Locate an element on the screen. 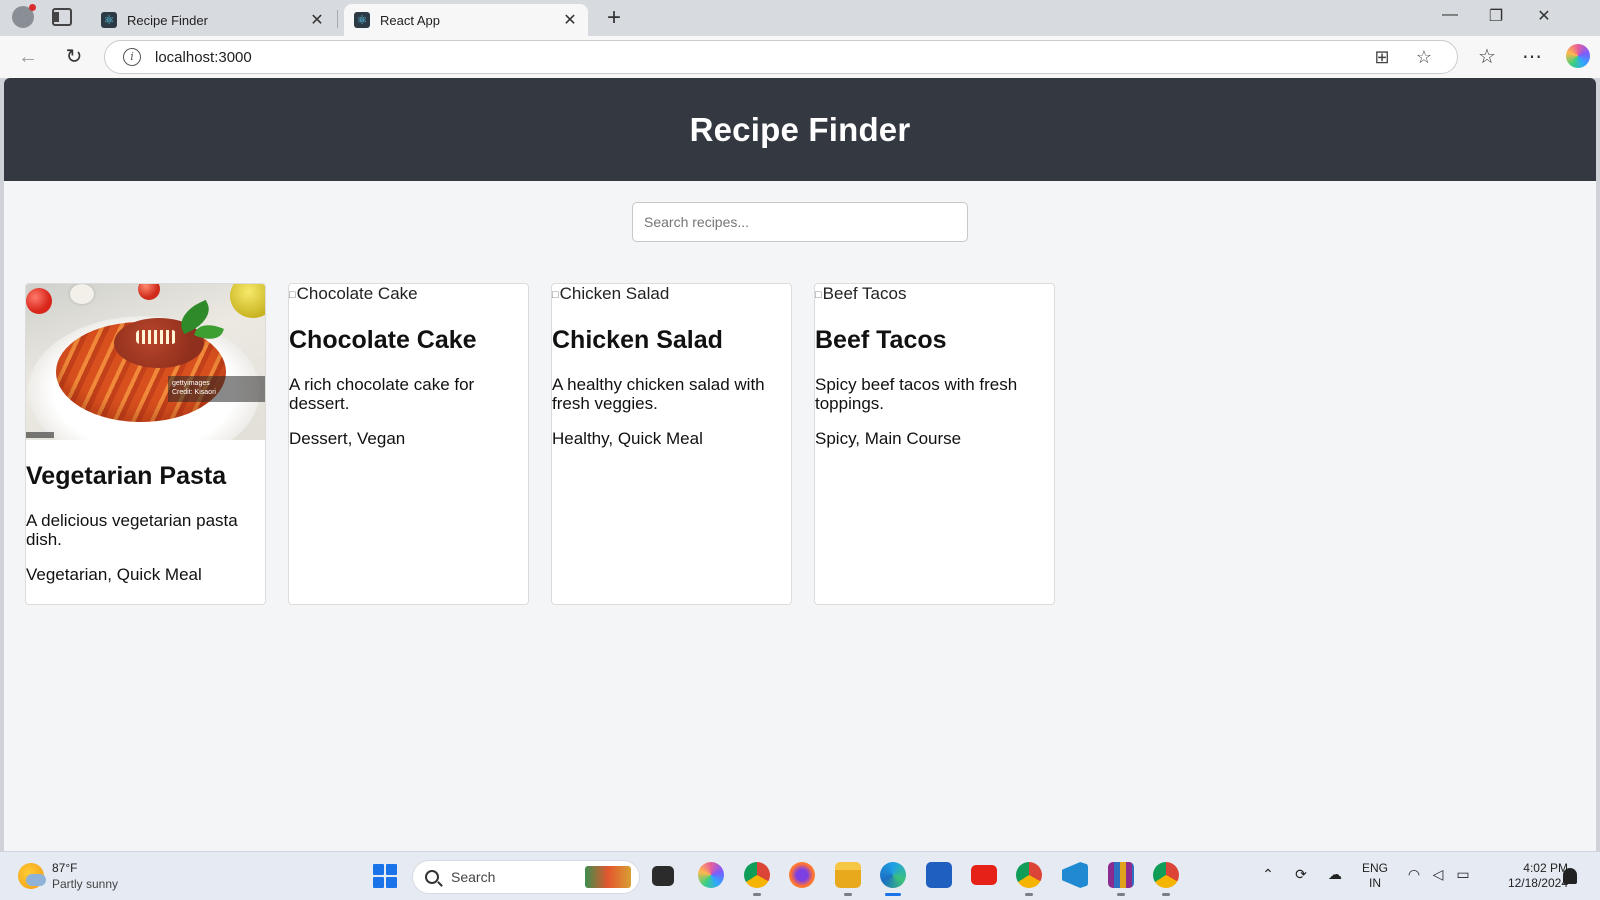 The image size is (1600, 900). broken-image-alt: Chocolate Cake is located at coordinates (408, 294).